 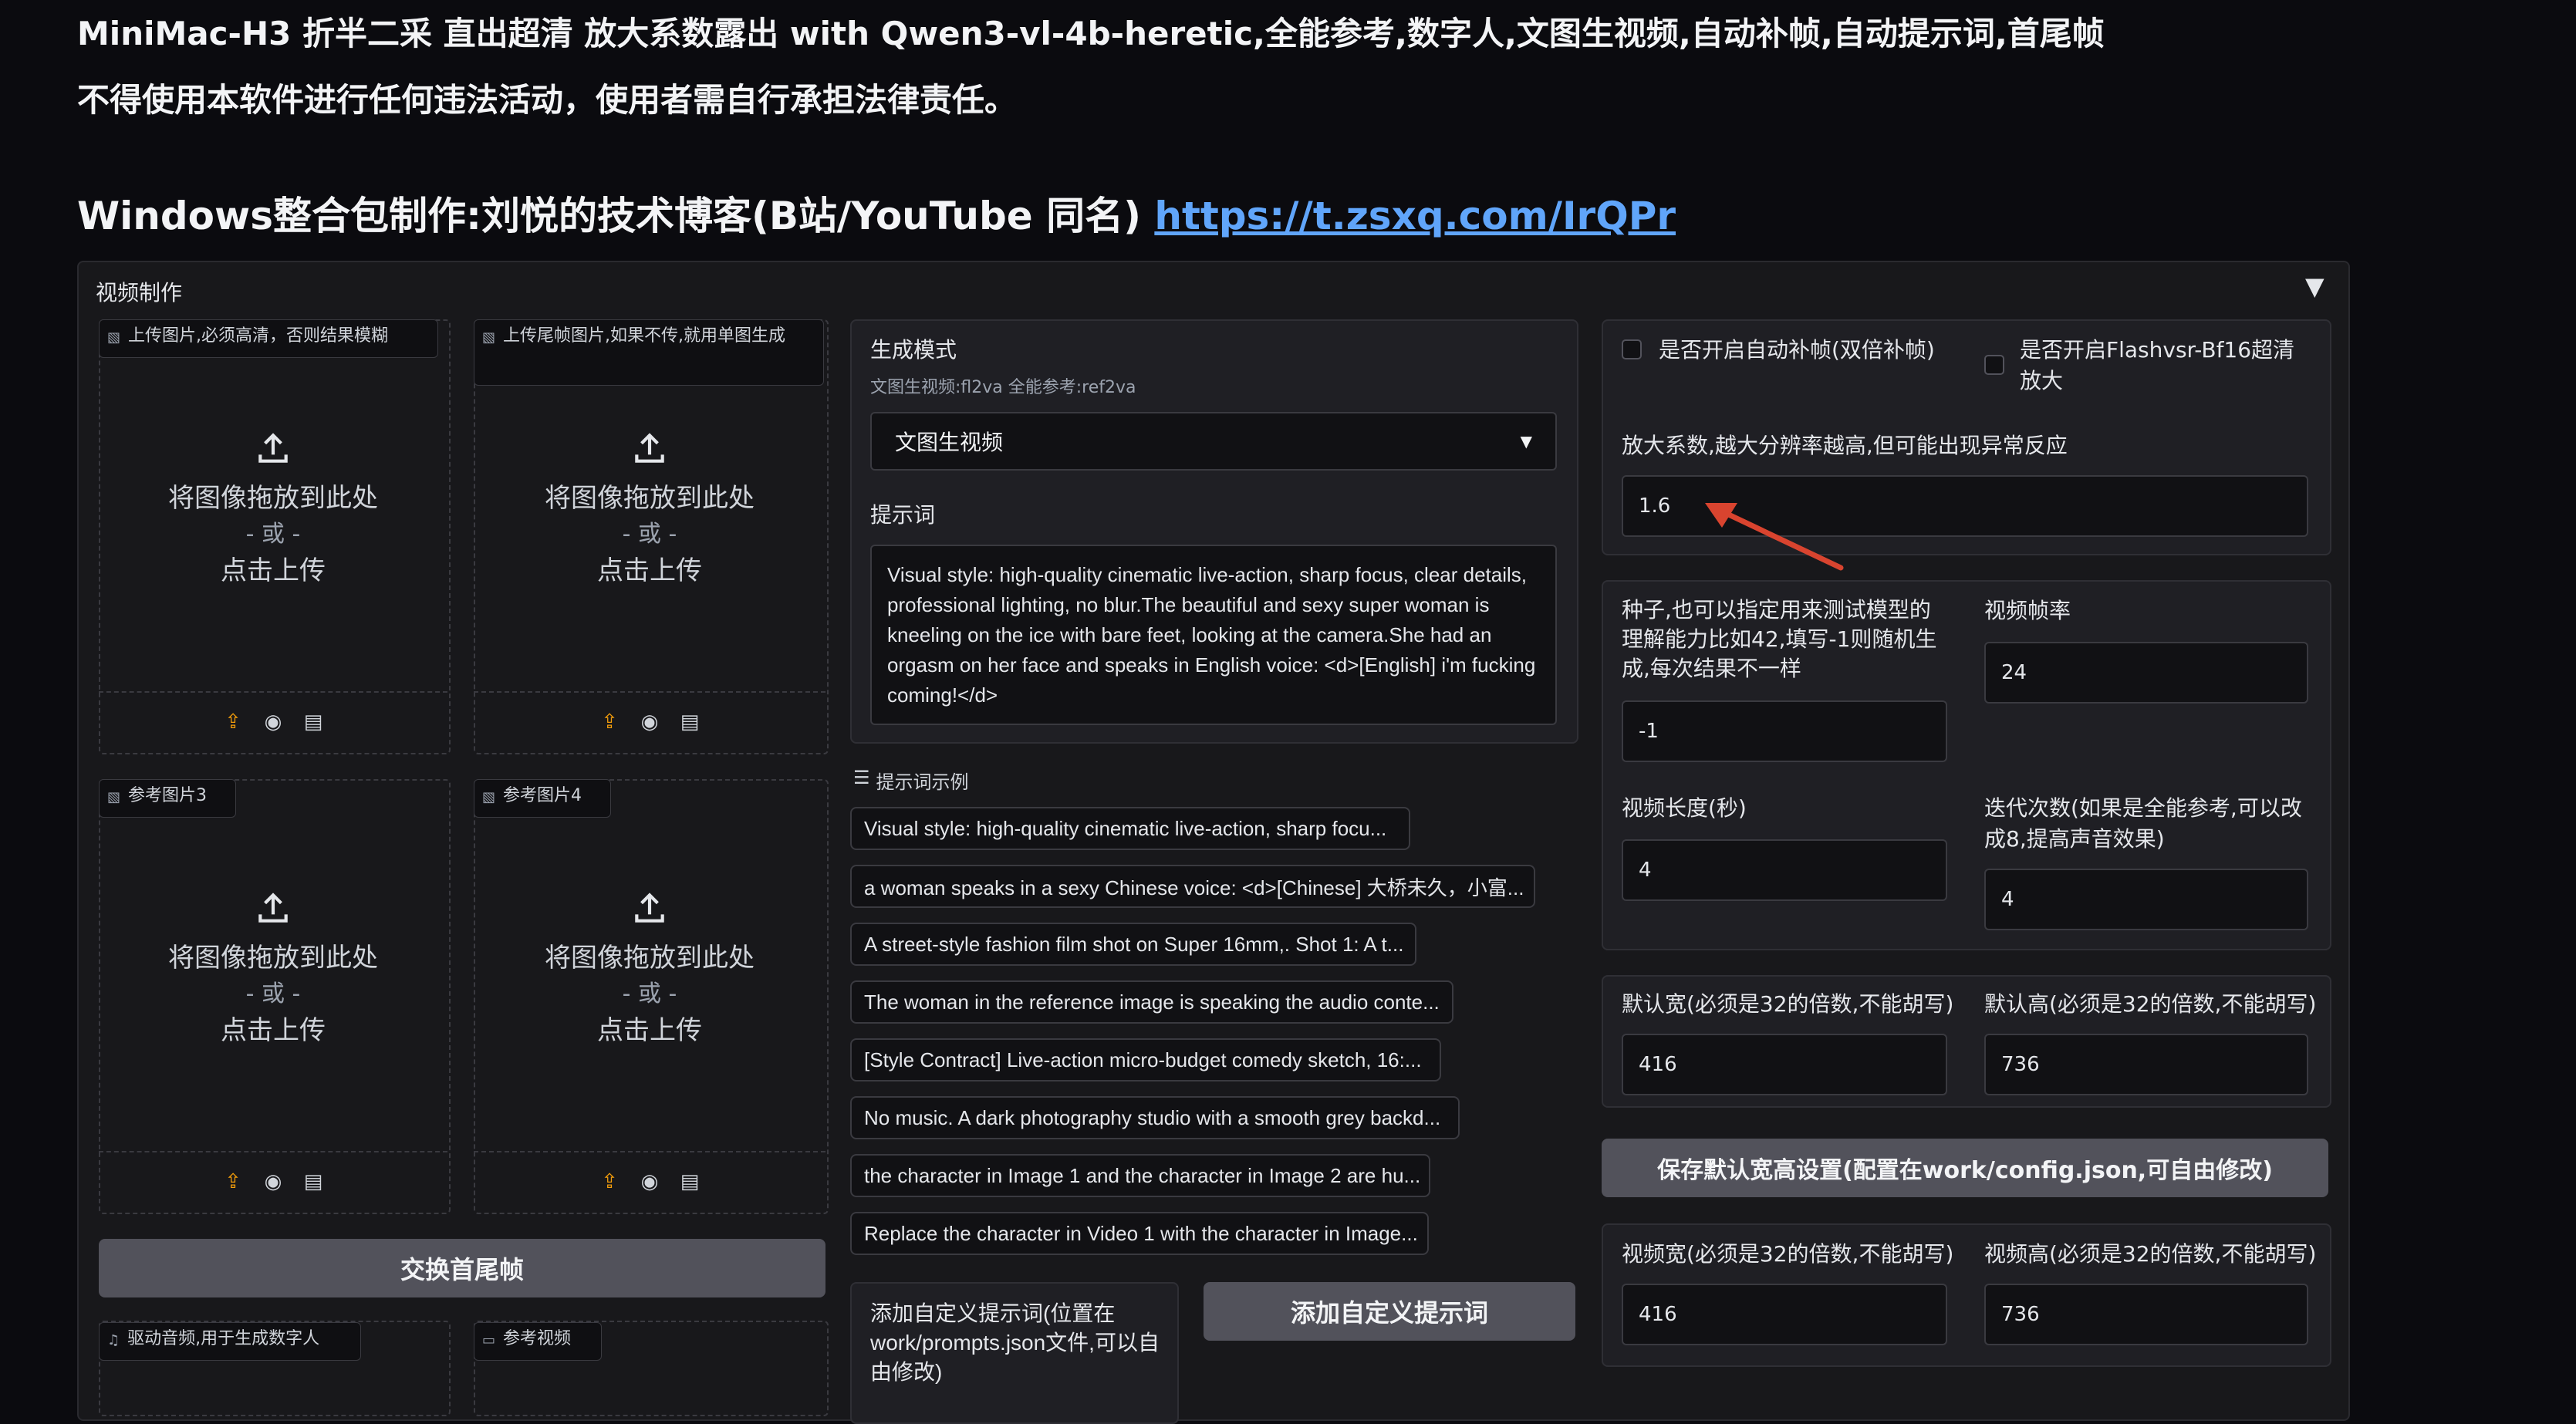 I want to click on video-icon: ▭, so click(x=489, y=1340).